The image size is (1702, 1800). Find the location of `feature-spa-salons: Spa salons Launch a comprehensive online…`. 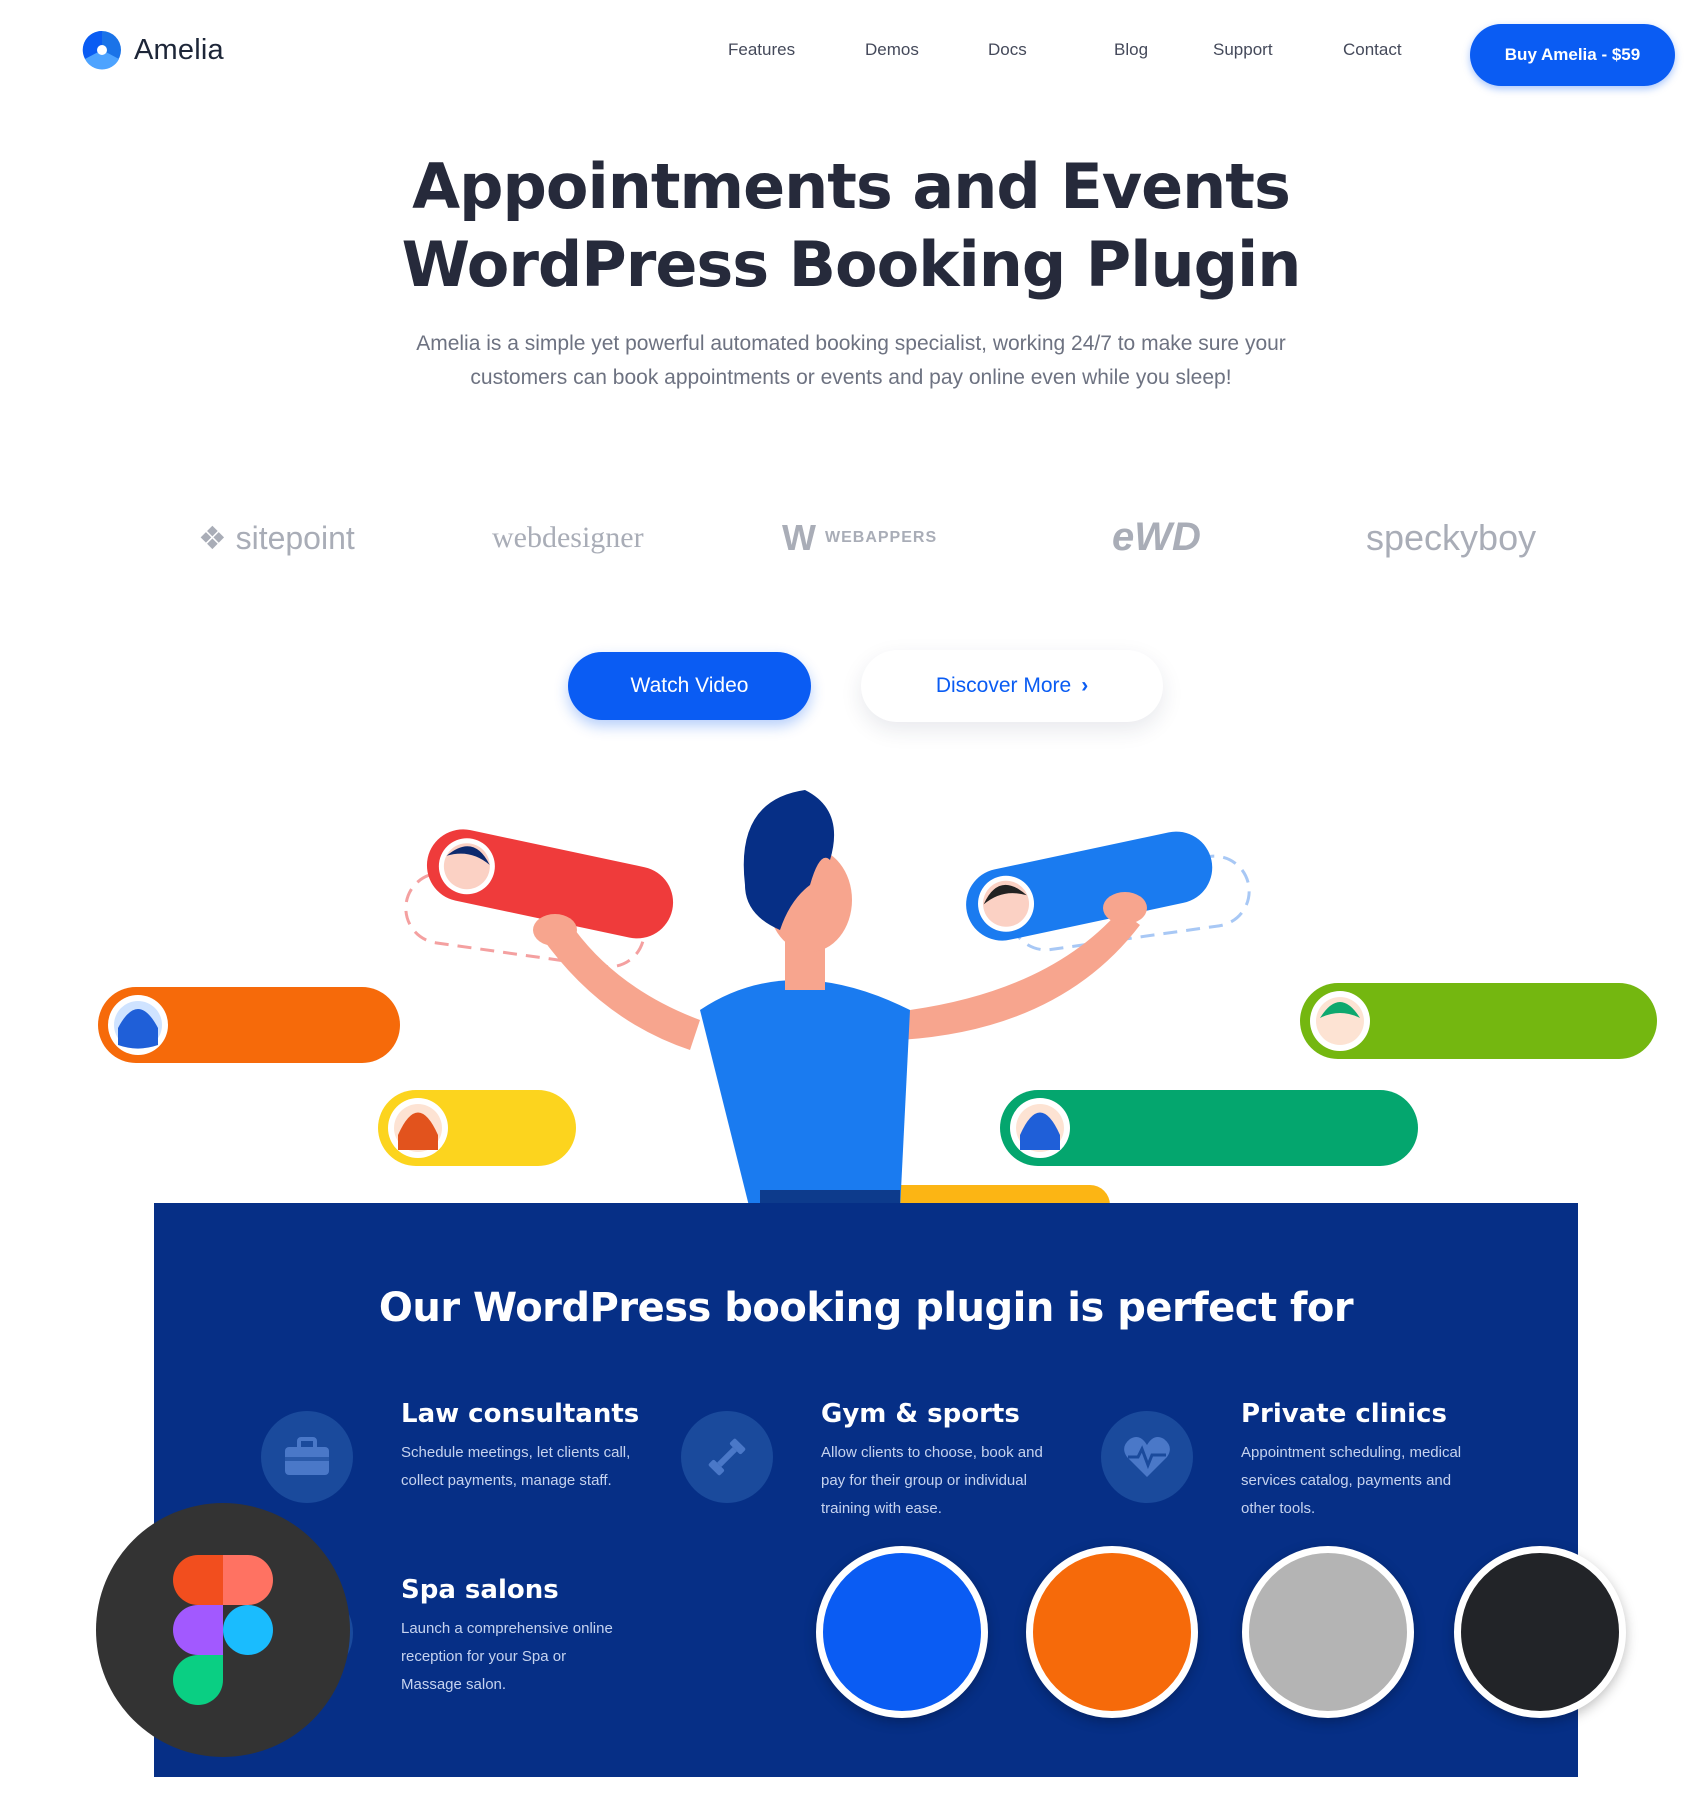

feature-spa-salons: Spa salons Launch a comprehensive online… is located at coordinates (511, 1637).